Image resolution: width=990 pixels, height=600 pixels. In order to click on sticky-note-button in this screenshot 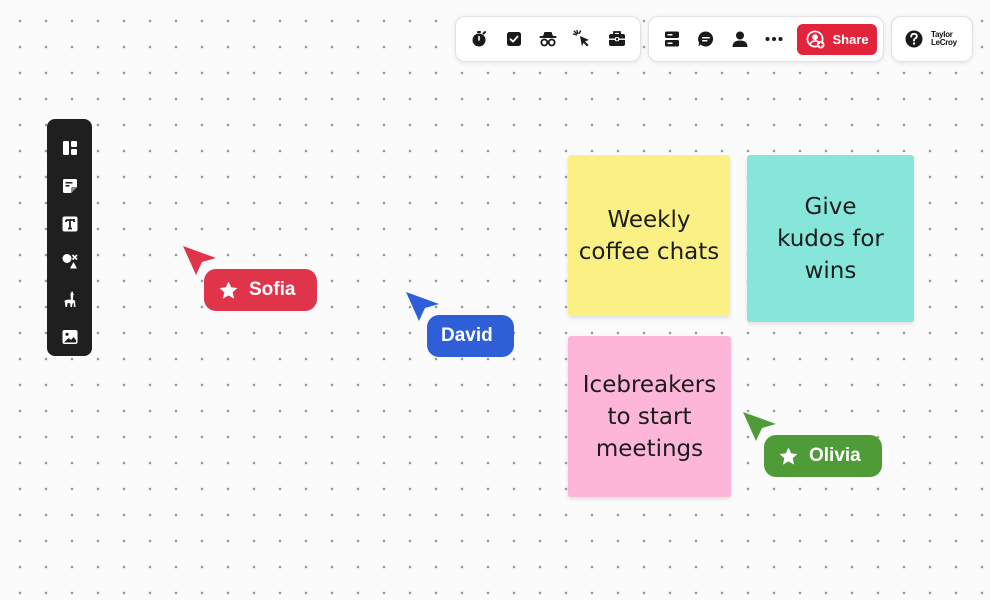, I will do `click(70, 186)`.